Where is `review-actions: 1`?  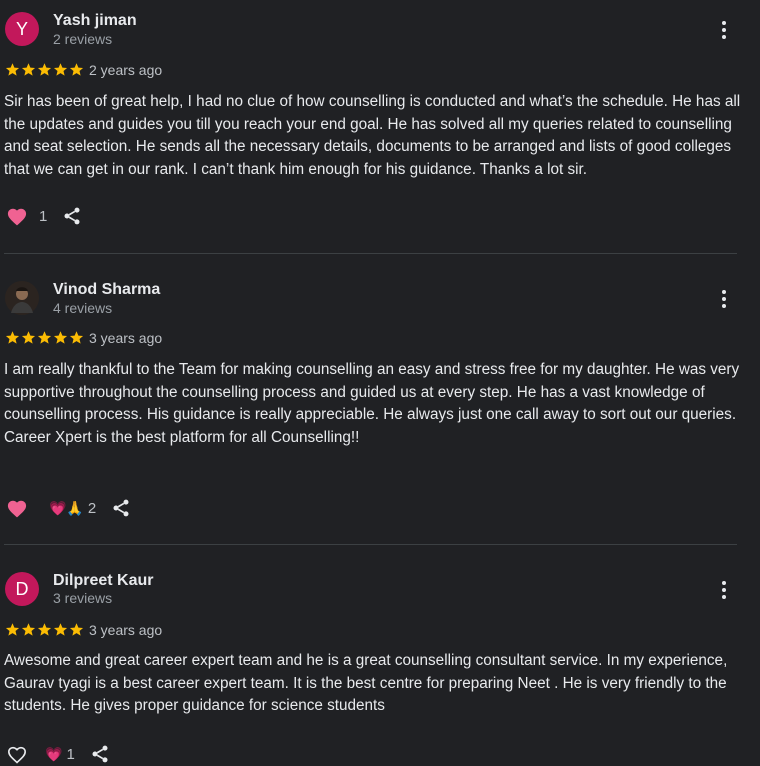 review-actions: 1 is located at coordinates (44, 216).